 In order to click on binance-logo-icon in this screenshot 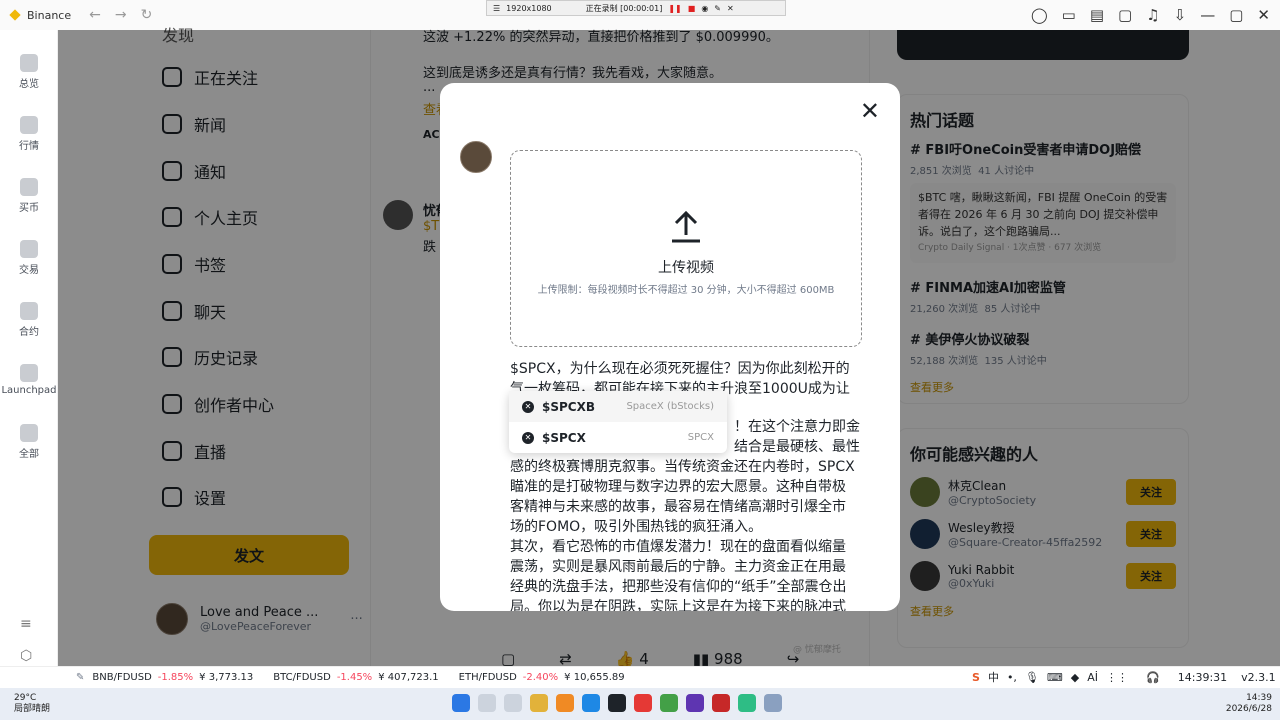, I will do `click(15, 15)`.